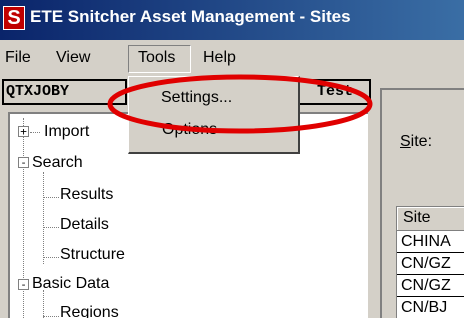 This screenshot has width=464, height=318. Describe the element at coordinates (430, 242) in the screenshot. I see `table-row: CHINA` at that location.